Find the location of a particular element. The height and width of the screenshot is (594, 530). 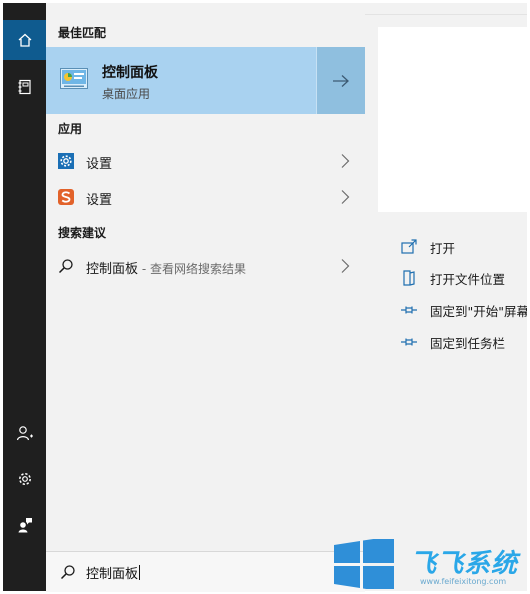

gear-icon is located at coordinates (24, 479).